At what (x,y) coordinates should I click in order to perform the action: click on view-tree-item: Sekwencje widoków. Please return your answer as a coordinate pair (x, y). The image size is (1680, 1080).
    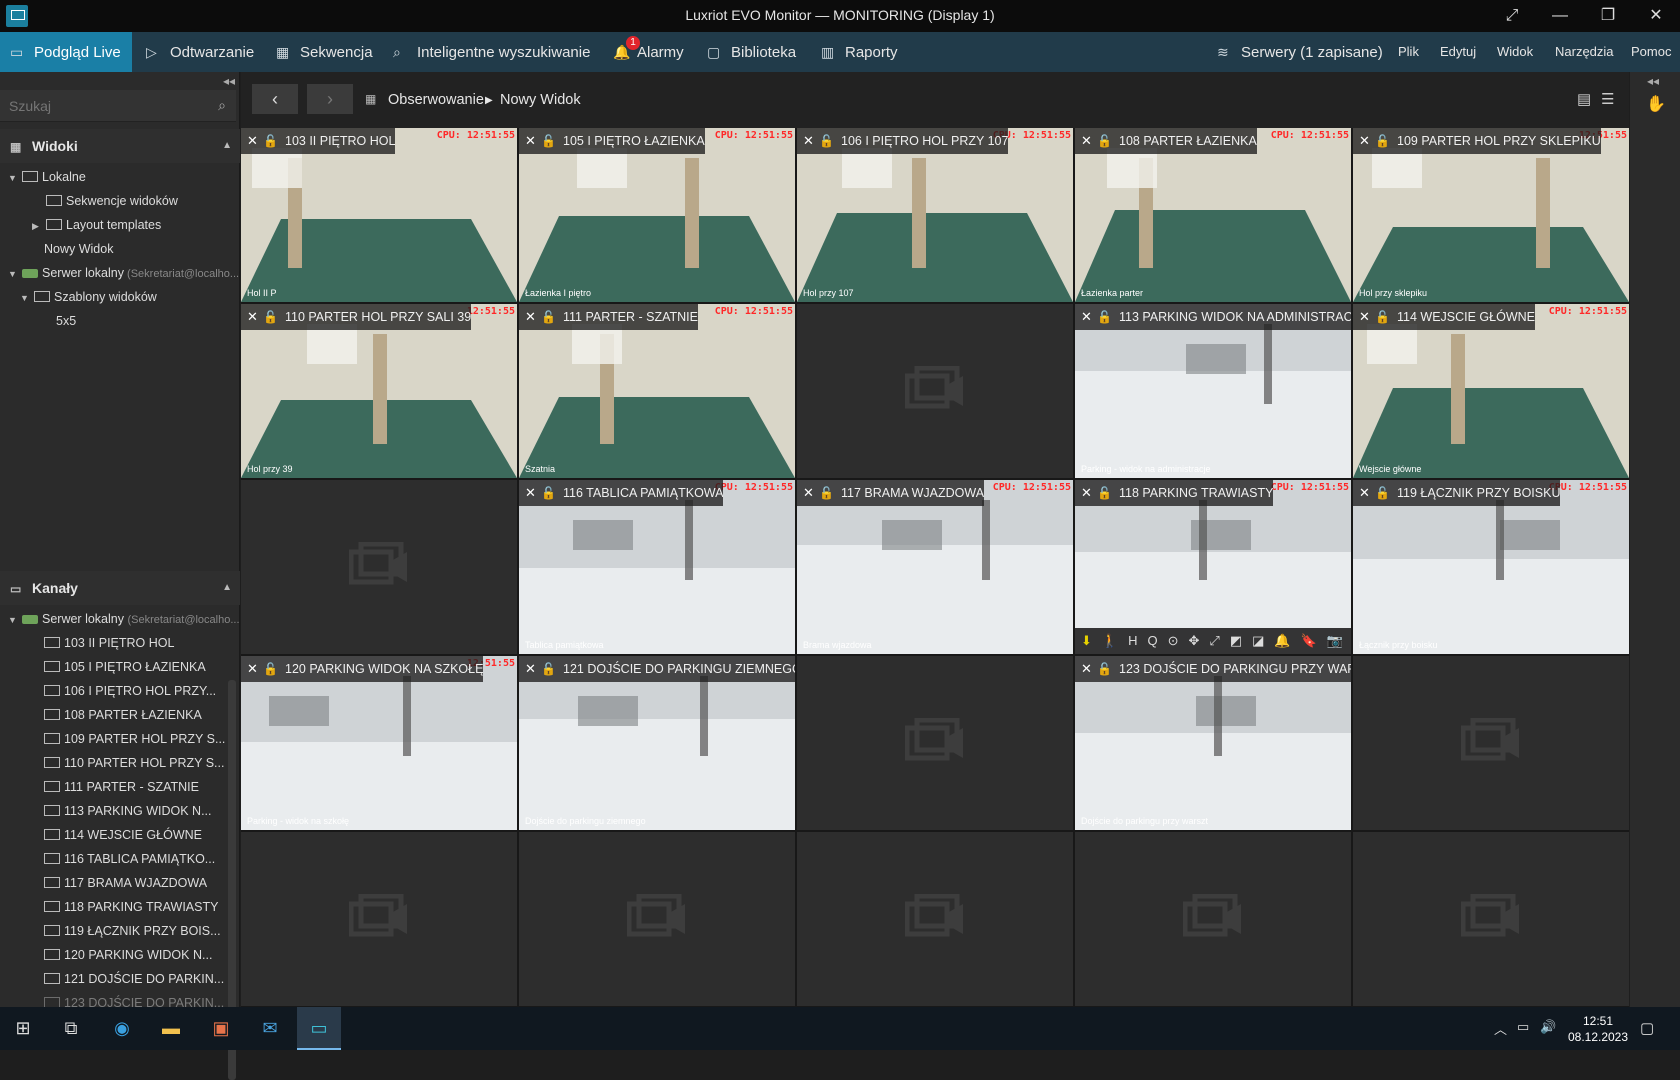
    Looking at the image, I should click on (120, 201).